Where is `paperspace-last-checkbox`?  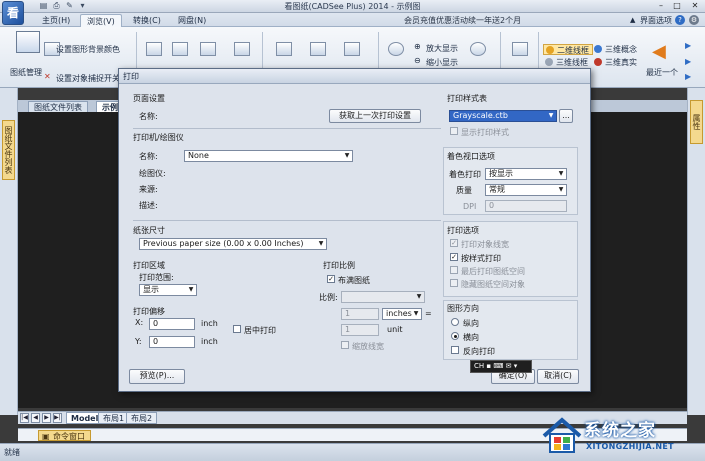 paperspace-last-checkbox is located at coordinates (454, 270).